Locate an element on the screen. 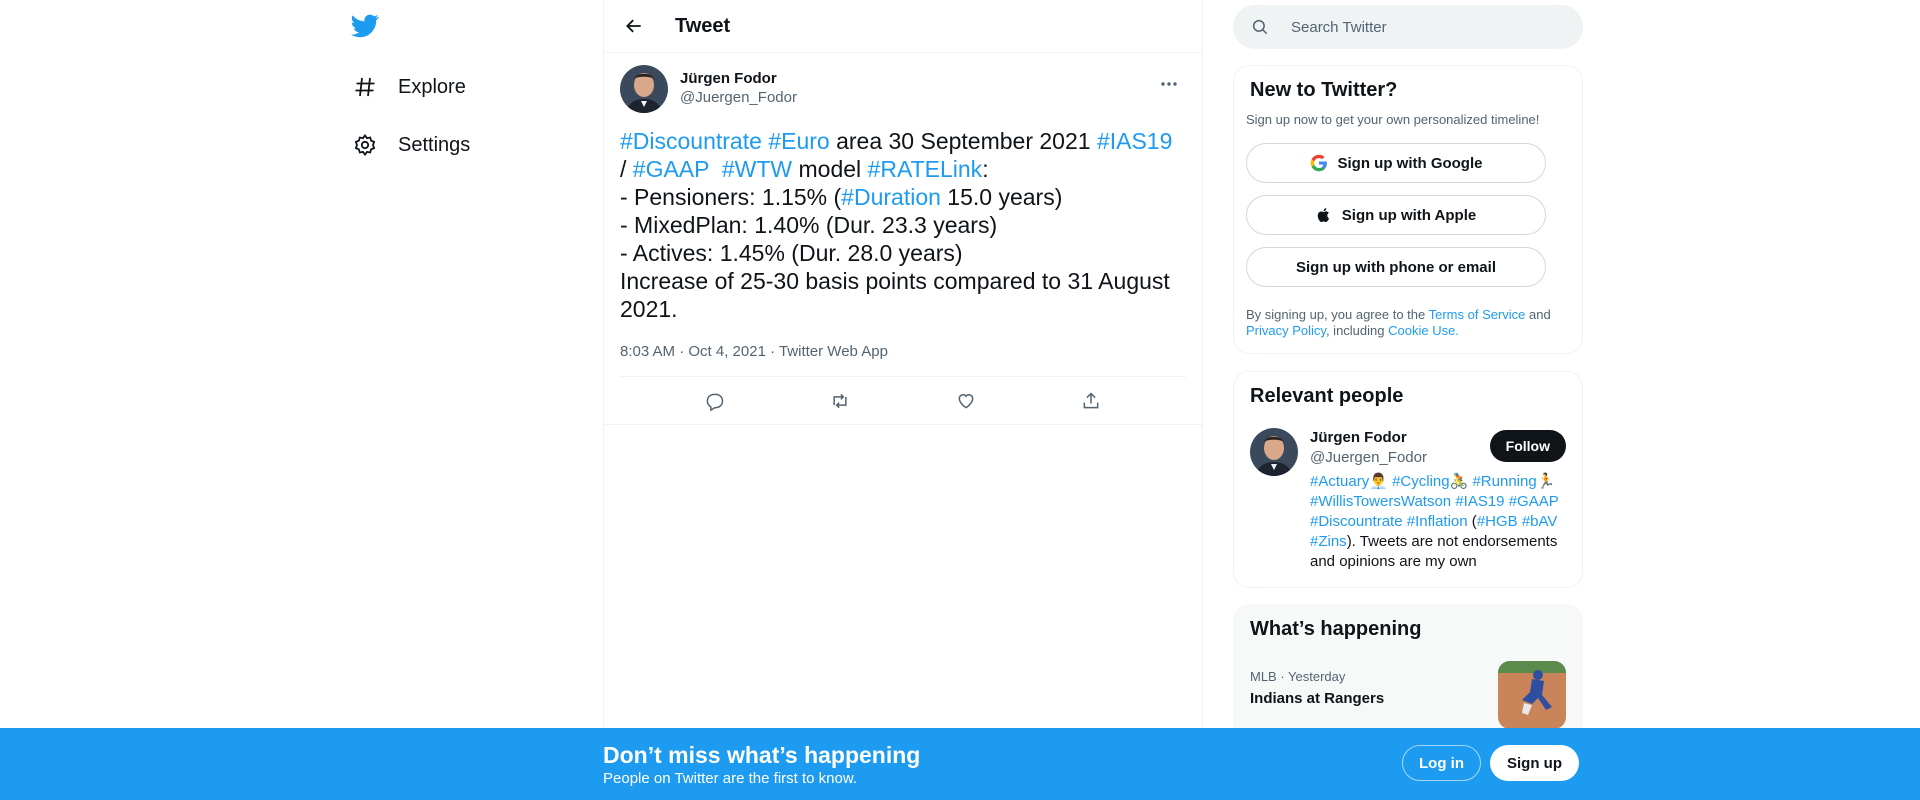  main-header: Tweet is located at coordinates (903, 26).